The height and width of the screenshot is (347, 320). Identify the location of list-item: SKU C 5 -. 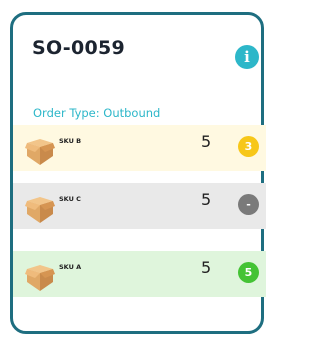
(139, 206).